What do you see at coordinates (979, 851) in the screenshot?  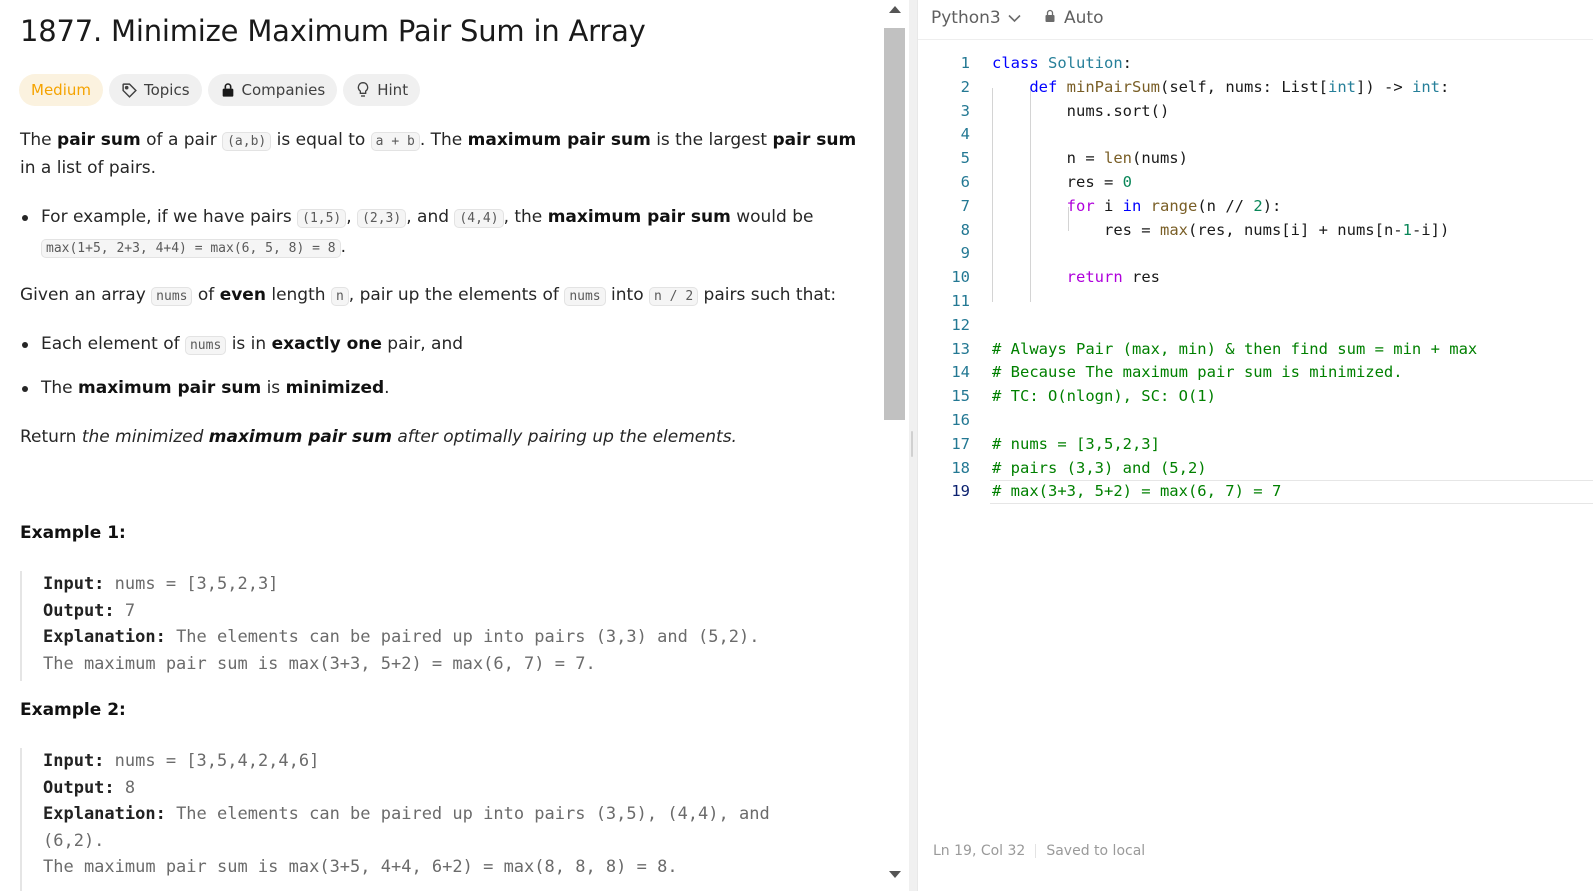 I see `cursor-position: Ln 19, Col 32` at bounding box center [979, 851].